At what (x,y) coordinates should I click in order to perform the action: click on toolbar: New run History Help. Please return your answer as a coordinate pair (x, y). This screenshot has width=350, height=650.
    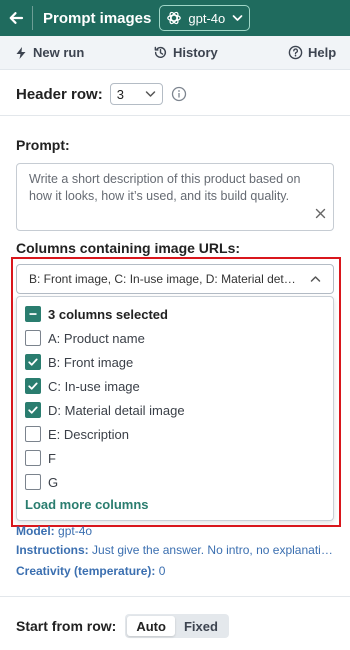
    Looking at the image, I should click on (175, 53).